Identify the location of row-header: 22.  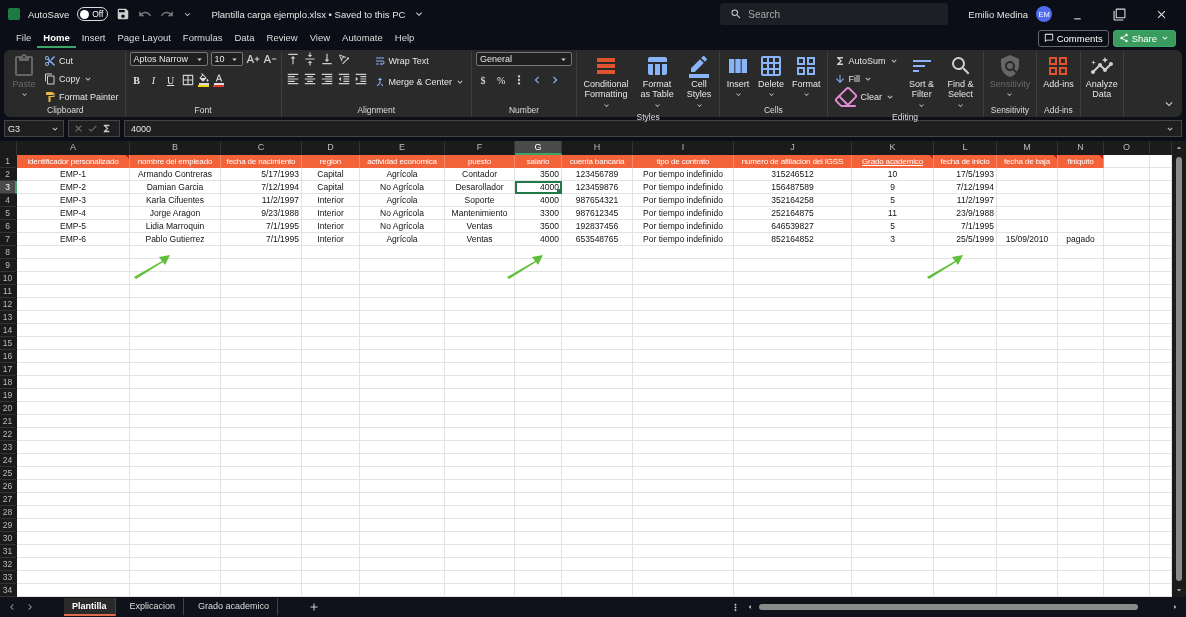
(8, 434).